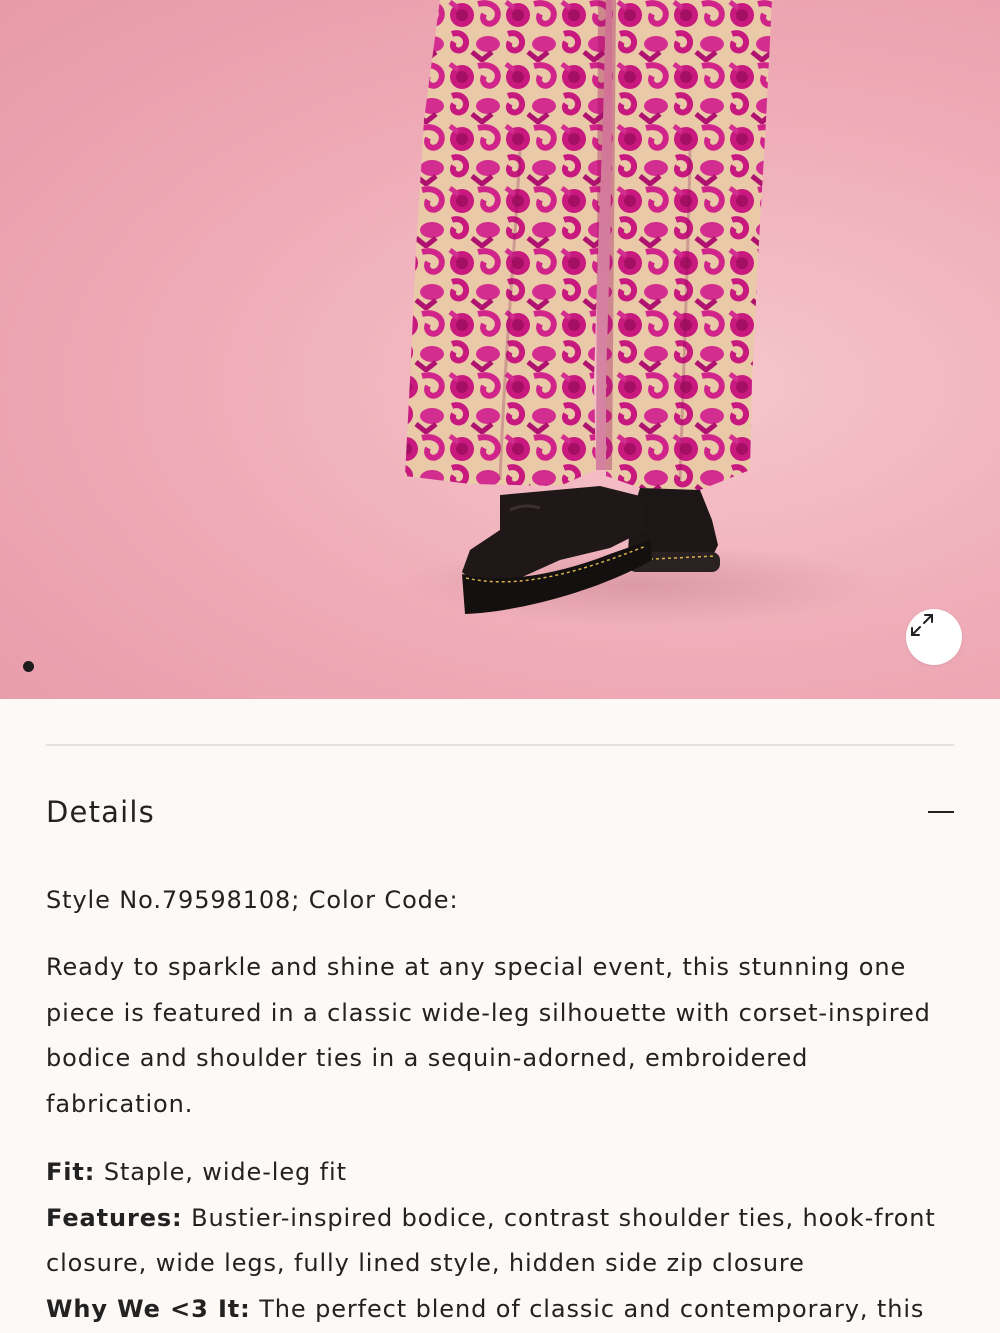 Image resolution: width=1000 pixels, height=1333 pixels. Describe the element at coordinates (501, 1173) in the screenshot. I see `spec-fit: Fit: Staple, wide-leg fit` at that location.